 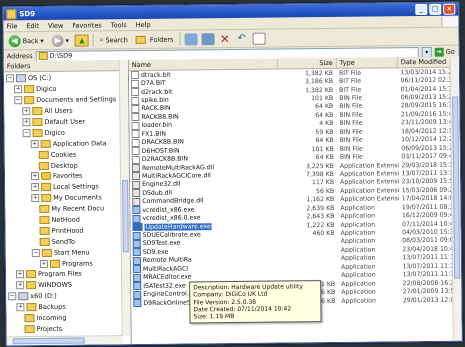 I want to click on file-name: dtrack.bit, so click(x=155, y=75).